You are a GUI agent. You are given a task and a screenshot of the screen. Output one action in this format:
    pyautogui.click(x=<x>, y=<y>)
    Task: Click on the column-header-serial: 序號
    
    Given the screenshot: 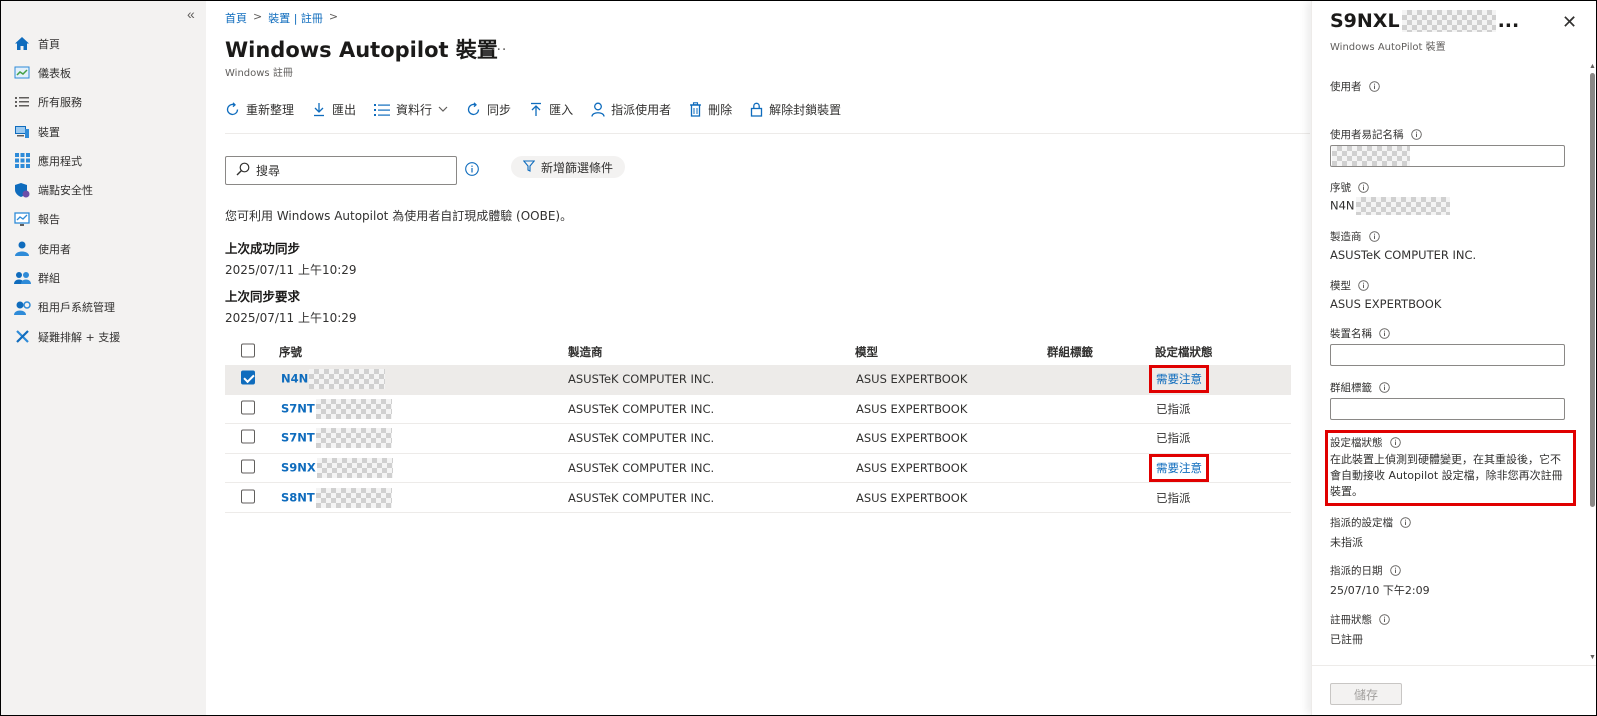 What is the action you would take?
    pyautogui.click(x=290, y=352)
    